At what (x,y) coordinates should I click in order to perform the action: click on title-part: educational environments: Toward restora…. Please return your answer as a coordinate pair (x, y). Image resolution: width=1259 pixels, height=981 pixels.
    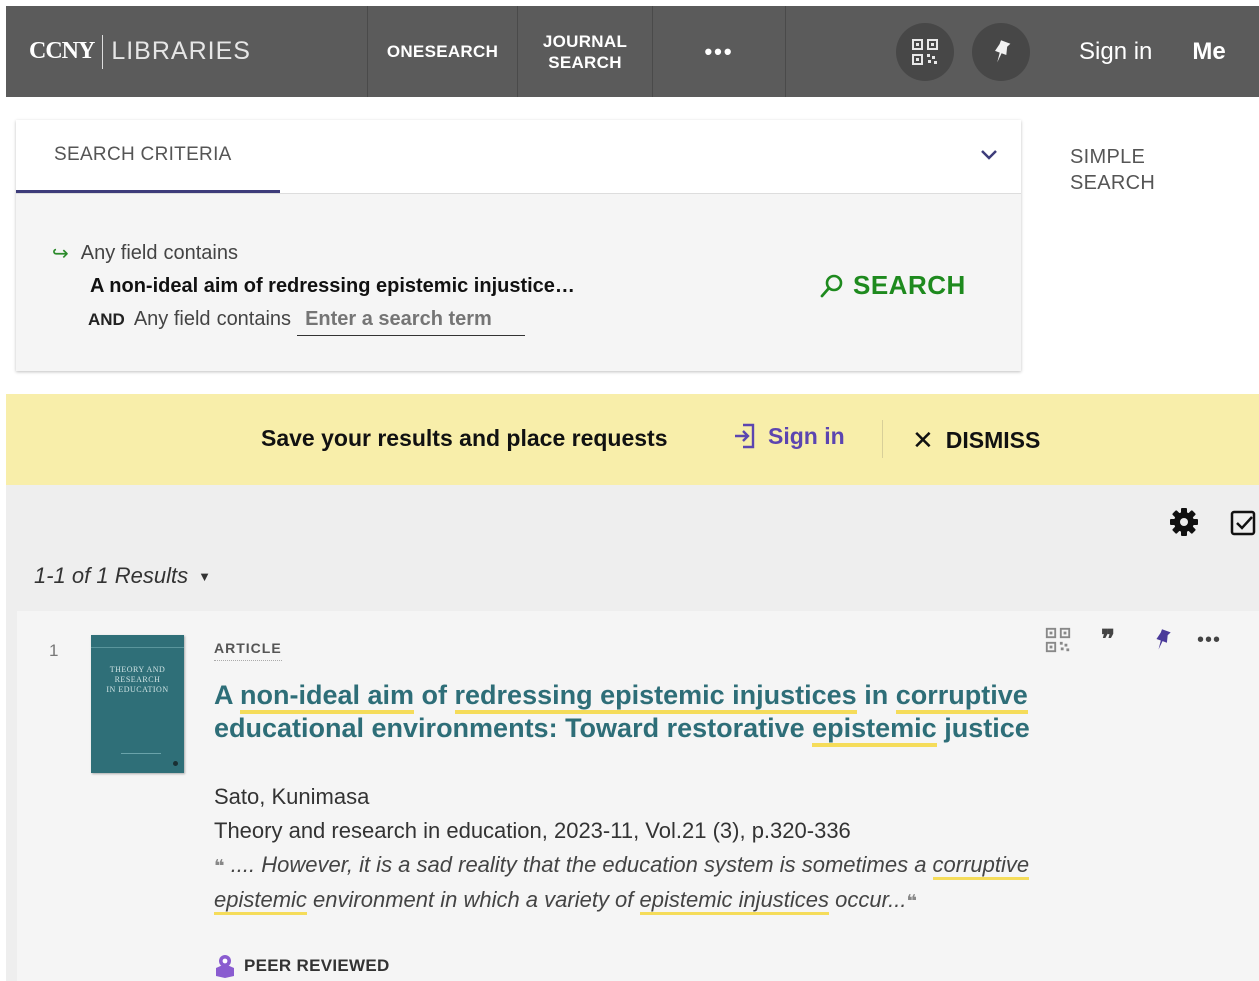
    Looking at the image, I should click on (513, 728).